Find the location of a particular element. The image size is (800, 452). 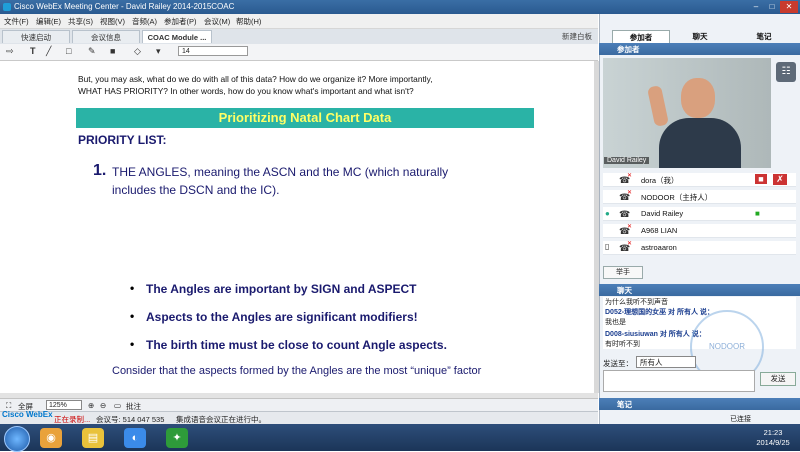

chat-panel-header: 聊天 is located at coordinates (699, 290).